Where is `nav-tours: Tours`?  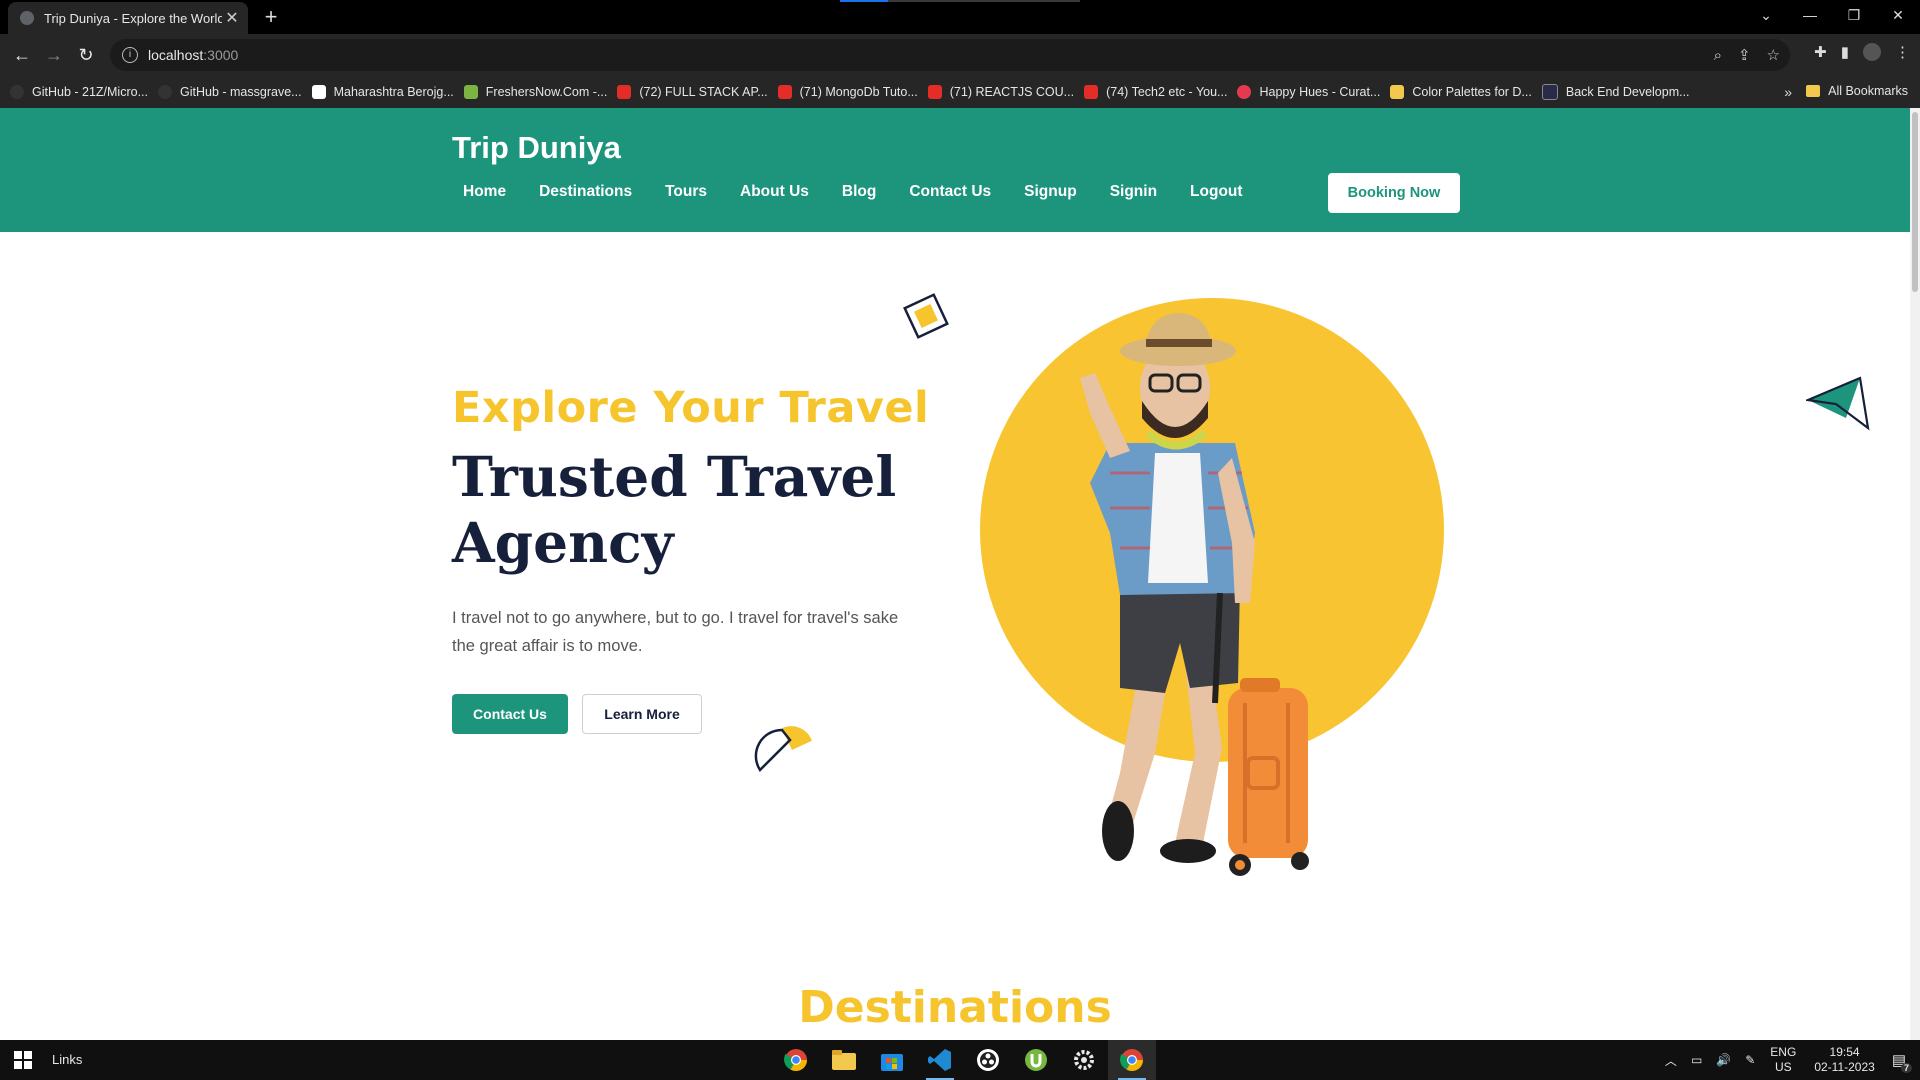
nav-tours: Tours is located at coordinates (686, 192).